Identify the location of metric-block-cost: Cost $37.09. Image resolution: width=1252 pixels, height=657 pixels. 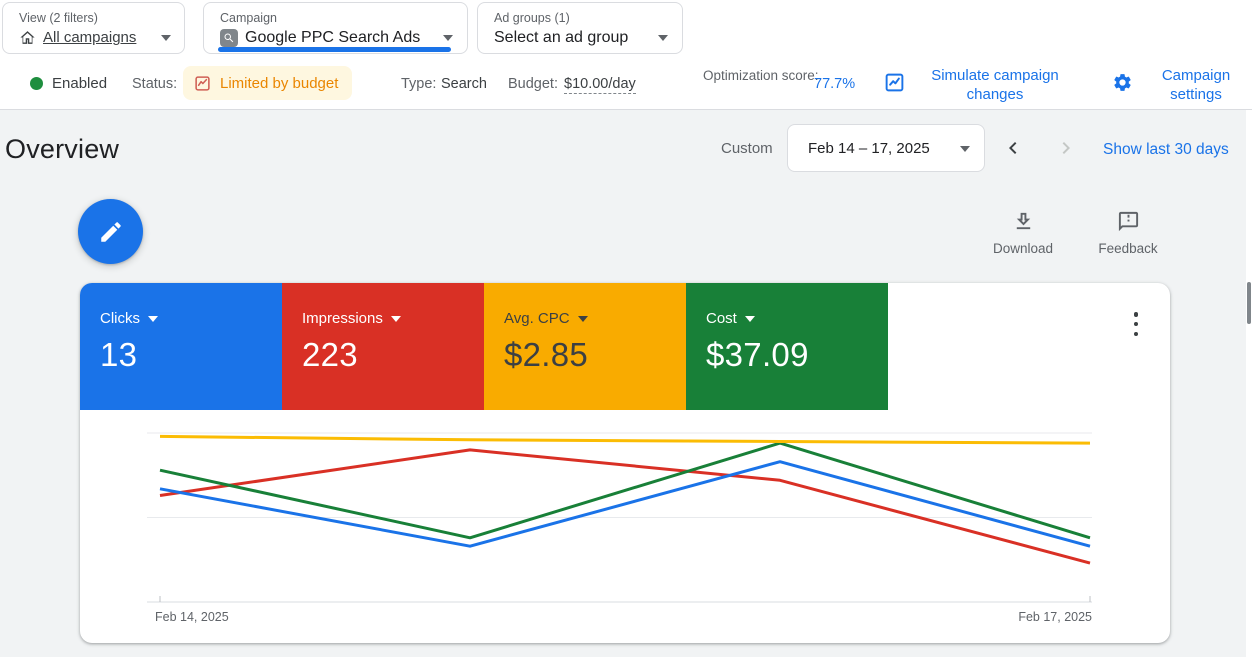
(787, 346).